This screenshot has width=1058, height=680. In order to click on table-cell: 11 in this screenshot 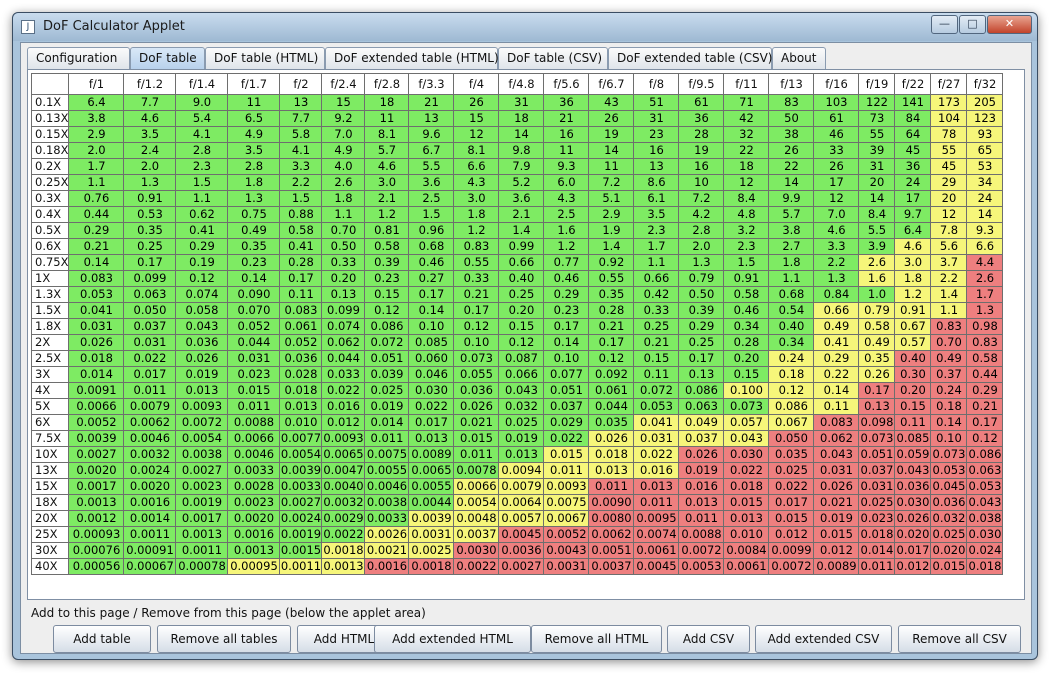, I will do `click(611, 166)`.